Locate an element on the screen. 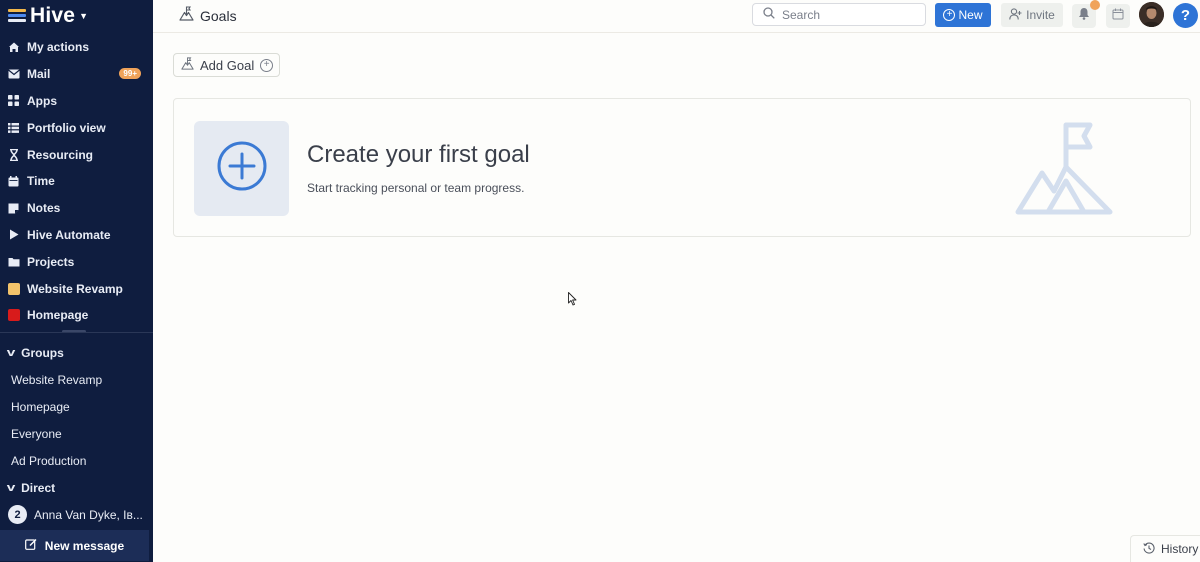 Image resolution: width=1200 pixels, height=562 pixels. sidebar-item-my-actions: My actions is located at coordinates (76, 47).